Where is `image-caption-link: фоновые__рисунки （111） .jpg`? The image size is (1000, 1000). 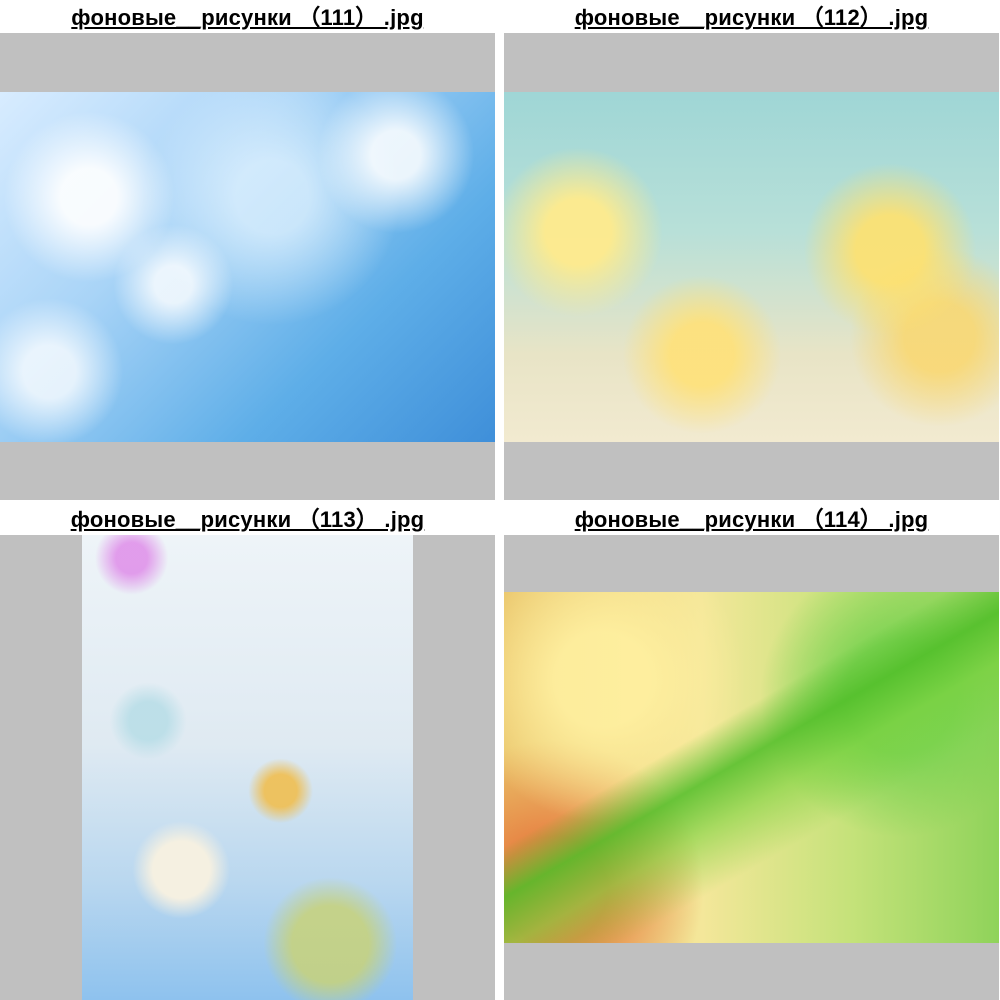
image-caption-link: фоновые__рисунки （111） .jpg is located at coordinates (247, 16).